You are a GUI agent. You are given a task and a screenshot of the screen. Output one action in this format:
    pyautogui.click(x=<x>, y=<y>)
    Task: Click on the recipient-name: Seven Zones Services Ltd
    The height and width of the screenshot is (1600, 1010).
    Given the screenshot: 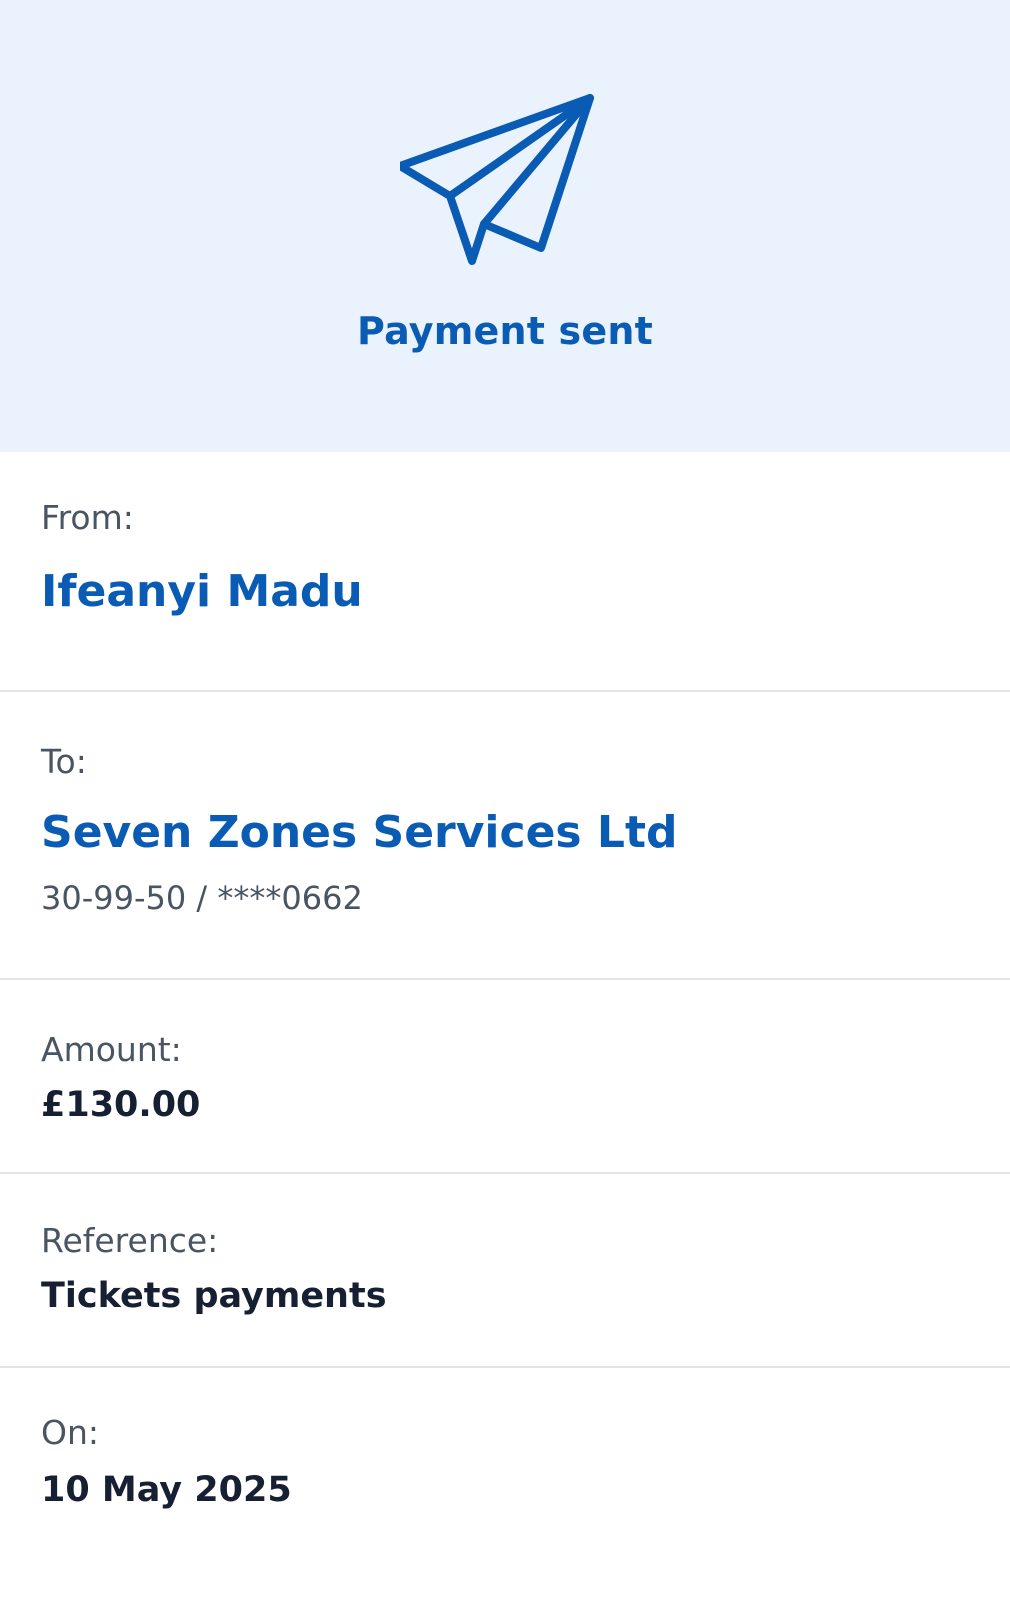 What is the action you would take?
    pyautogui.click(x=359, y=832)
    